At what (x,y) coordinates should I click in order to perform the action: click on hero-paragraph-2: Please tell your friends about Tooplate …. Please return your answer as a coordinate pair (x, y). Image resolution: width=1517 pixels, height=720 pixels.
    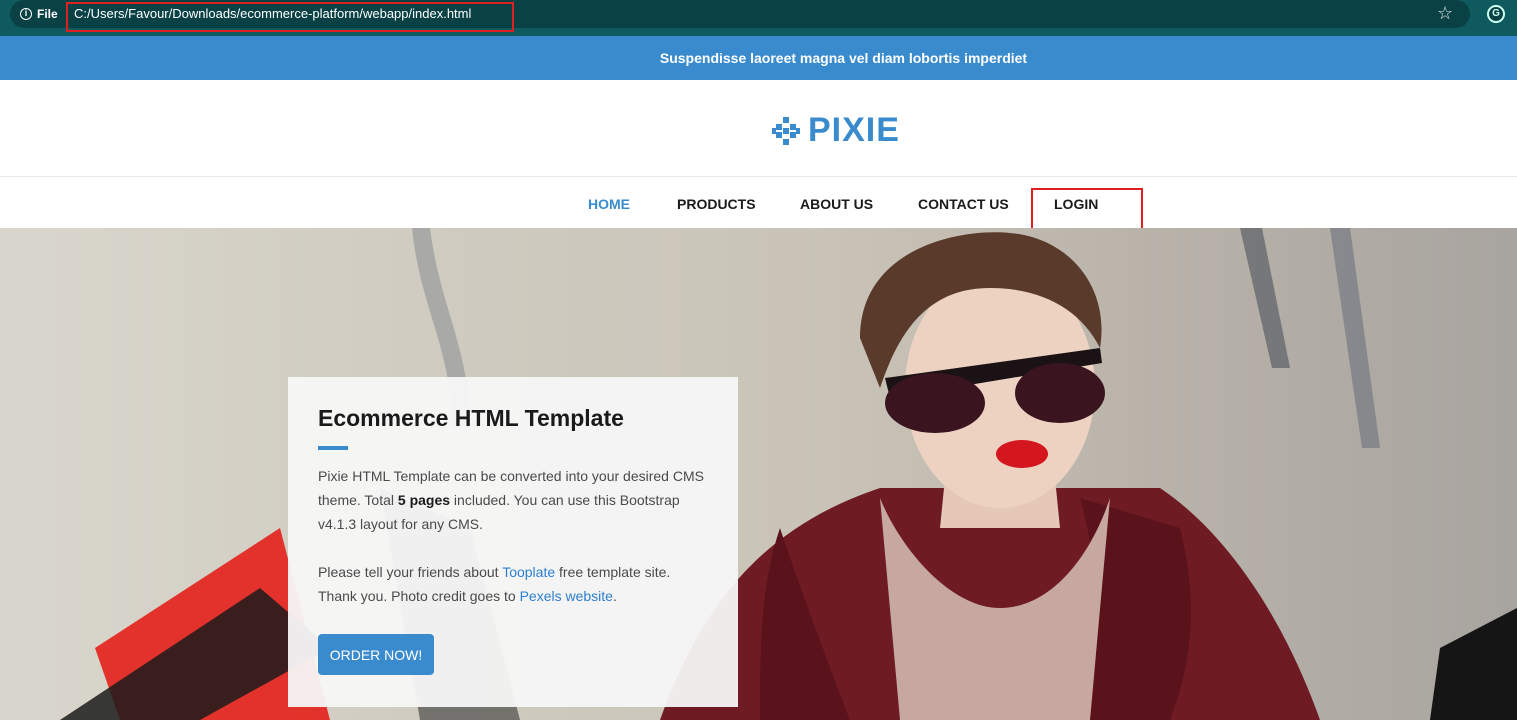
    Looking at the image, I should click on (513, 584).